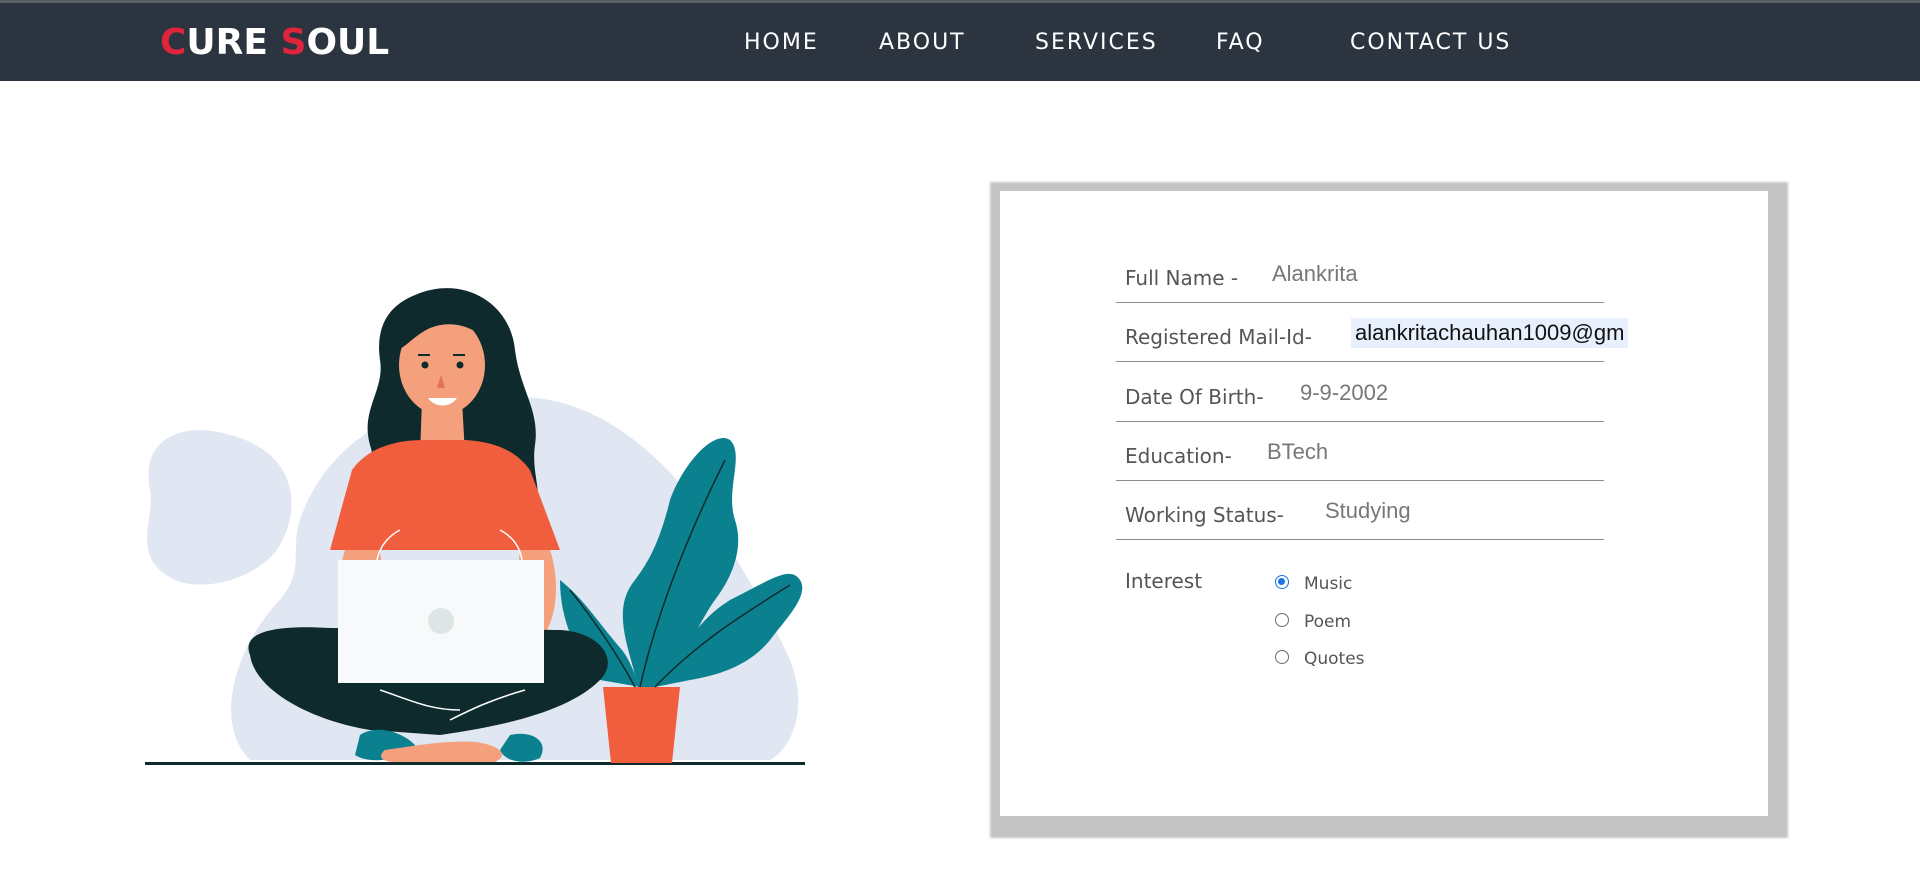 Image resolution: width=1920 pixels, height=891 pixels. What do you see at coordinates (1490, 333) in the screenshot?
I see `email-field: alankritachauhan1009@gm` at bounding box center [1490, 333].